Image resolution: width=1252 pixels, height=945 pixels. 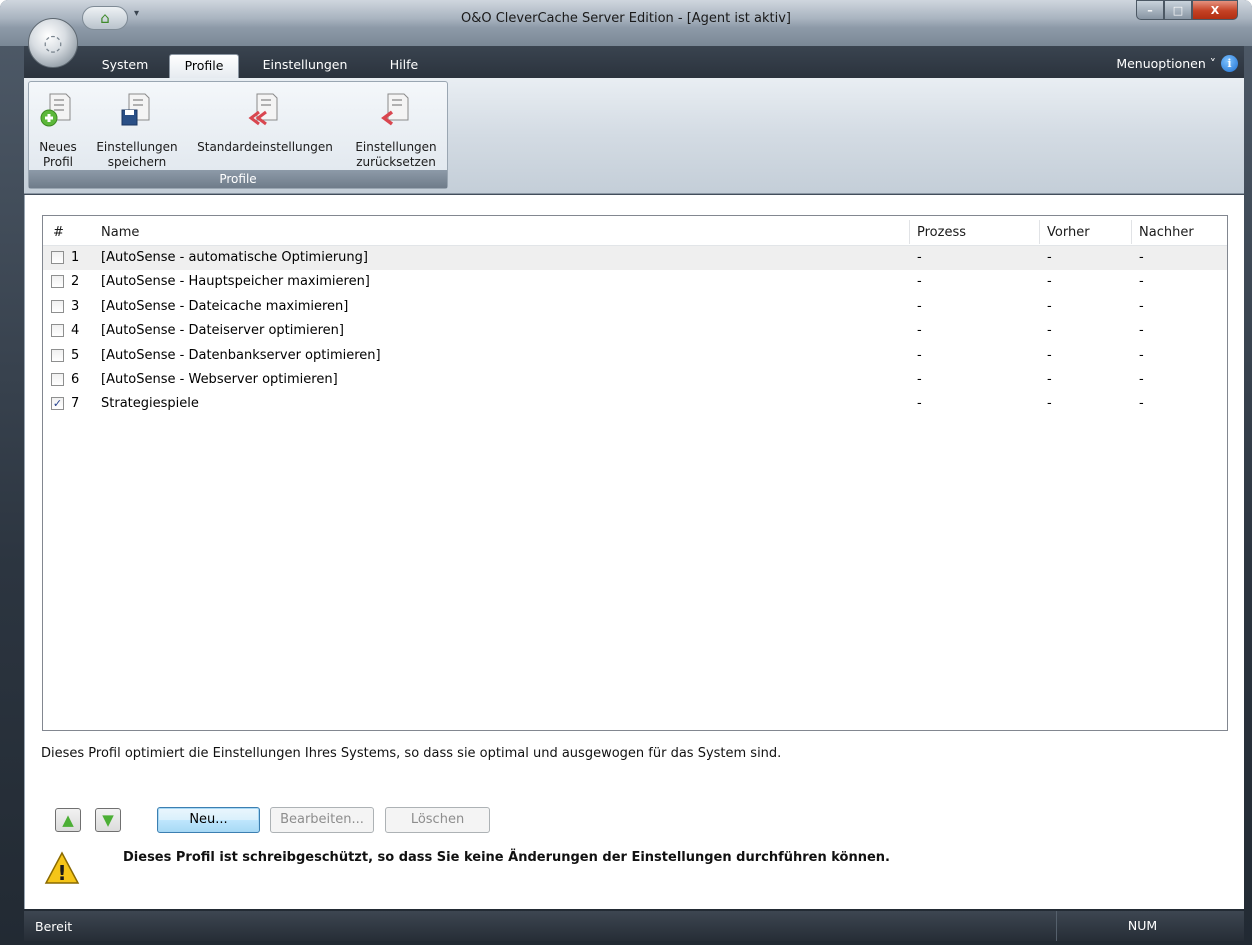 I want to click on row-name: [AutoSense - Hauptspeicher maximieren], so click(x=235, y=282).